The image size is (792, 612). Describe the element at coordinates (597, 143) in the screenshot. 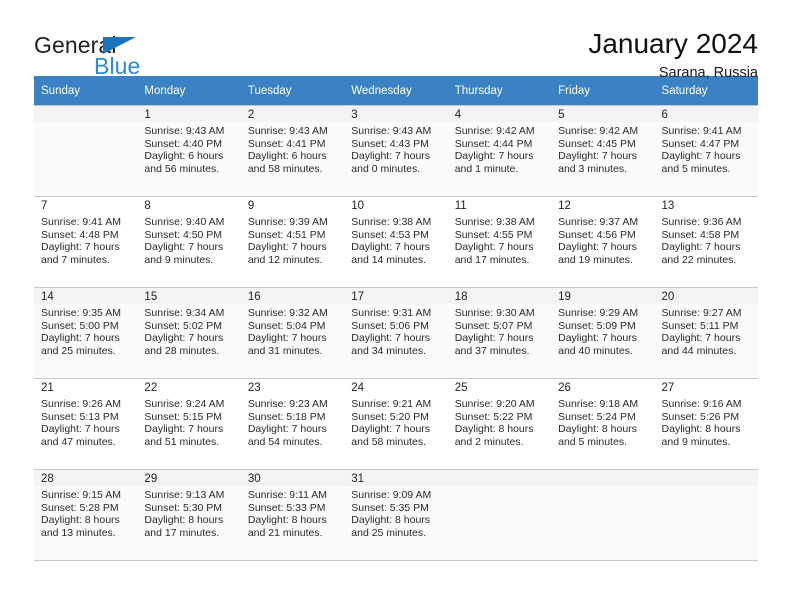

I see `sunset-text: Sunset: 4:45 PM` at that location.